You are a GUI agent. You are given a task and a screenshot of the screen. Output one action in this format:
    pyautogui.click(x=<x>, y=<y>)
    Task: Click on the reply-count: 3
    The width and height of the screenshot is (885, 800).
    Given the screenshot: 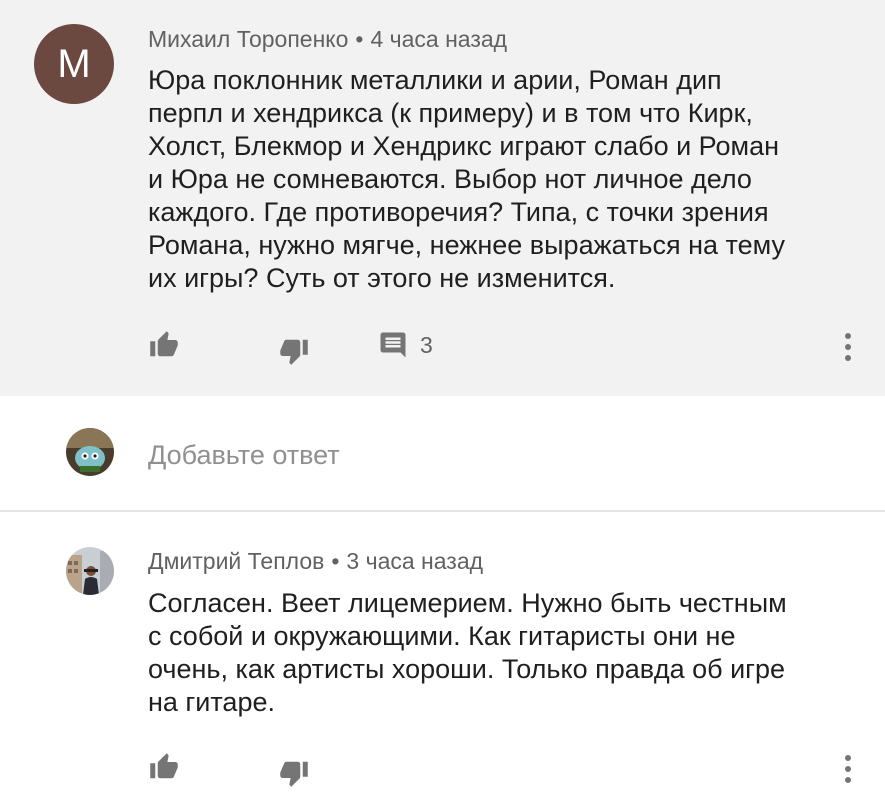 What is the action you would take?
    pyautogui.click(x=426, y=344)
    